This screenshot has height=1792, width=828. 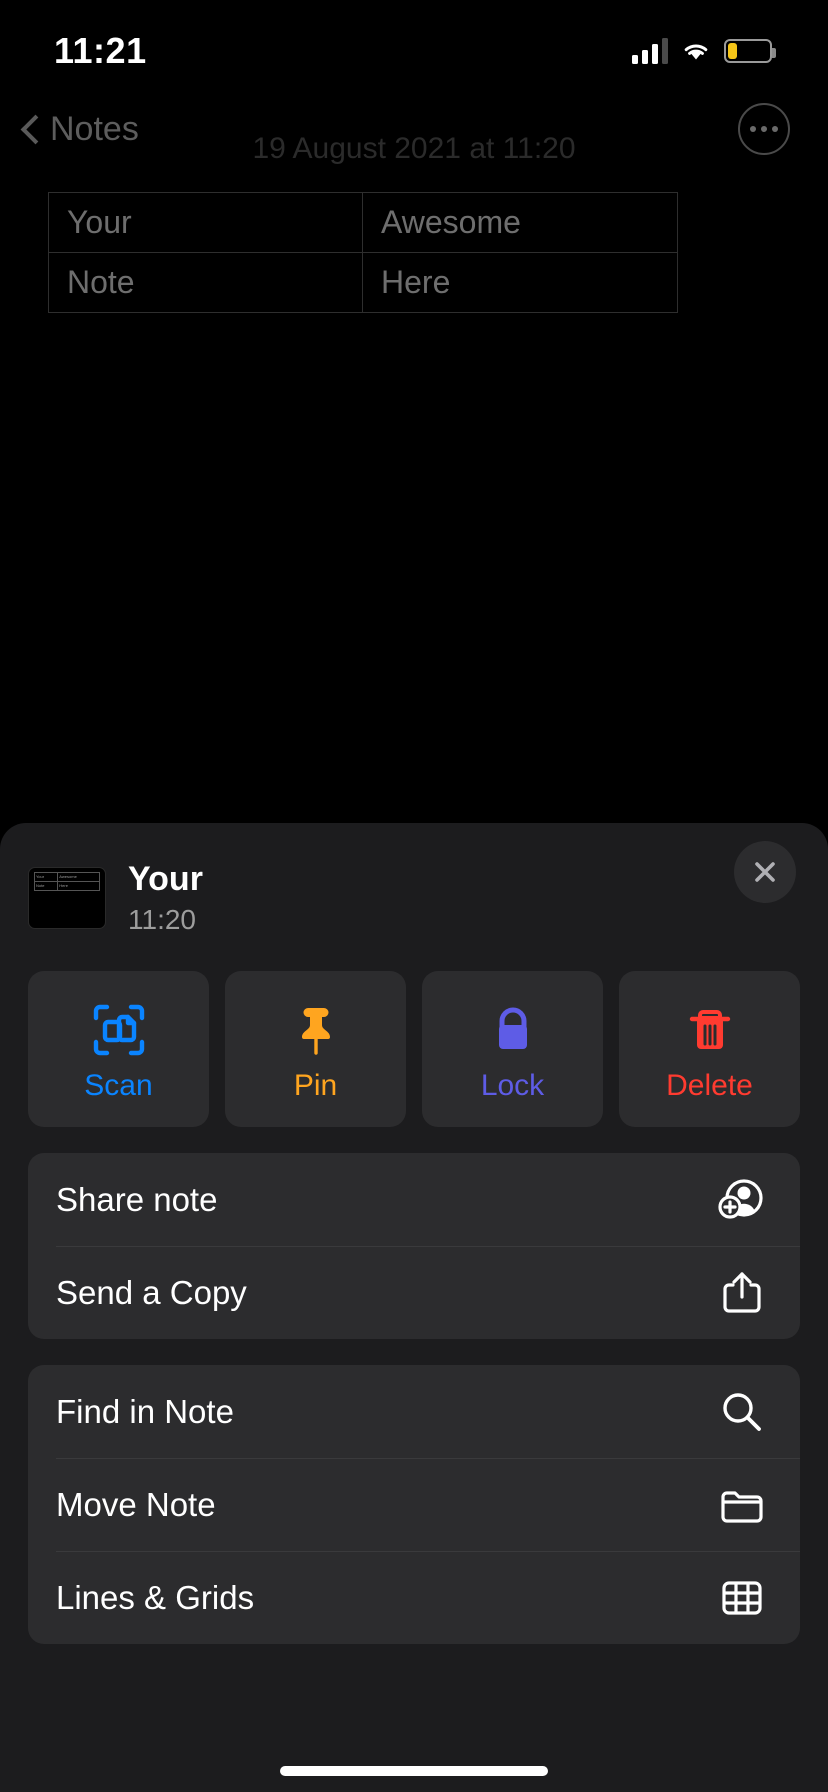 I want to click on action-sheet-title: Your, so click(x=165, y=879).